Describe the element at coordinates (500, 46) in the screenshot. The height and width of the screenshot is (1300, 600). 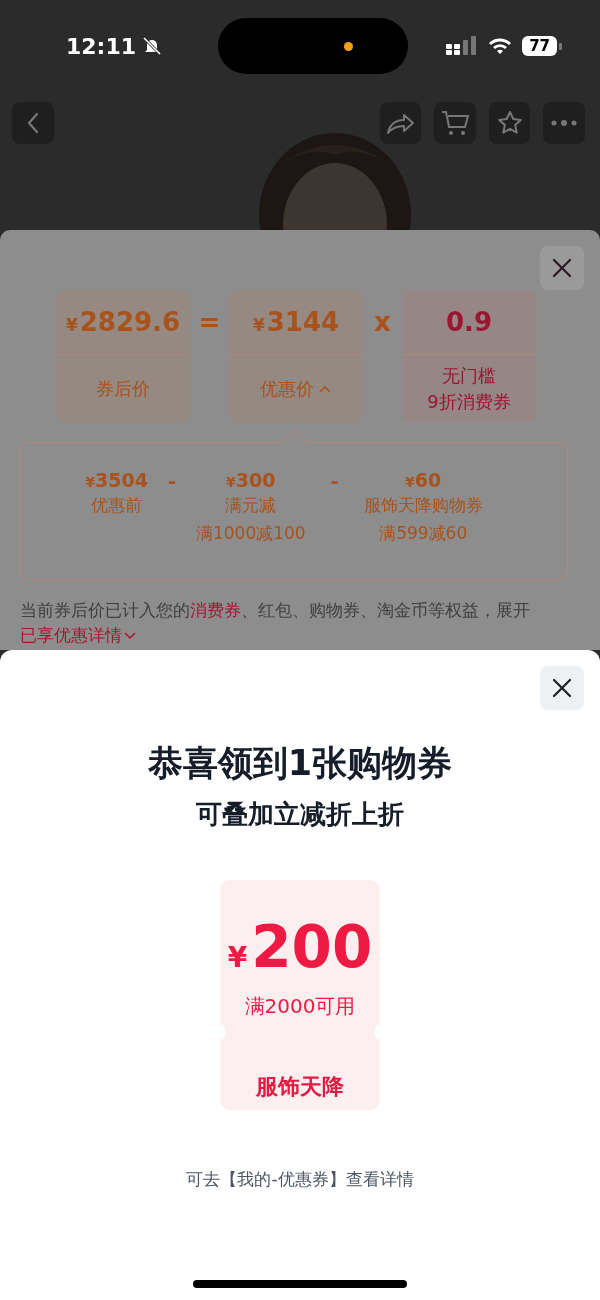
I see `wifi-icon` at that location.